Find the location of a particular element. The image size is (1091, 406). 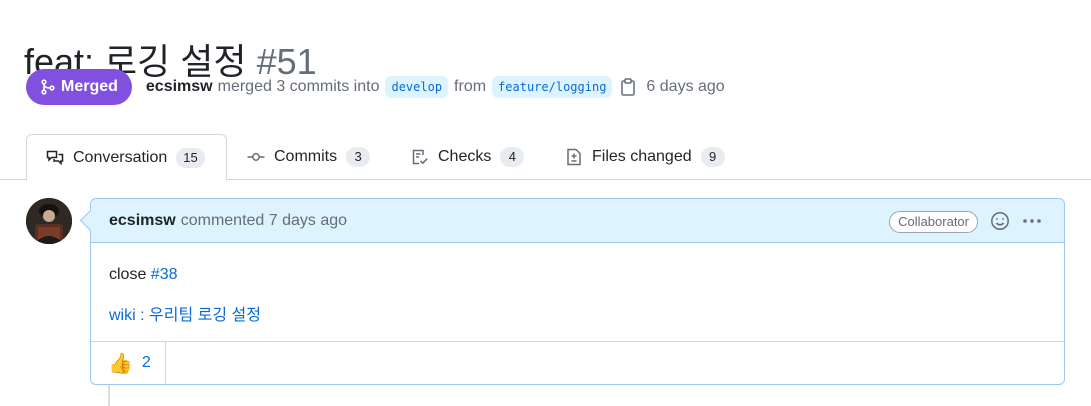

comment-close-text: close is located at coordinates (130, 274).